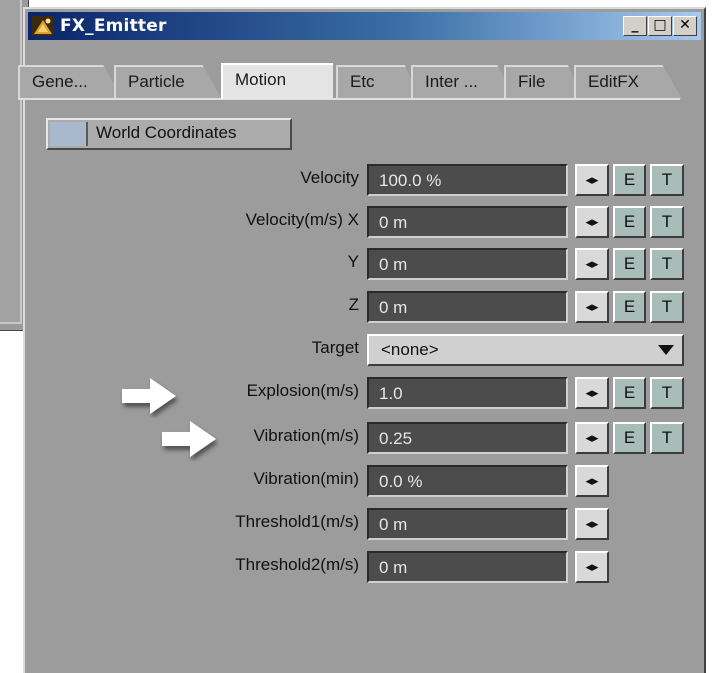 Image resolution: width=713 pixels, height=673 pixels. I want to click on world-coordinates-checkbox, so click(69, 134).